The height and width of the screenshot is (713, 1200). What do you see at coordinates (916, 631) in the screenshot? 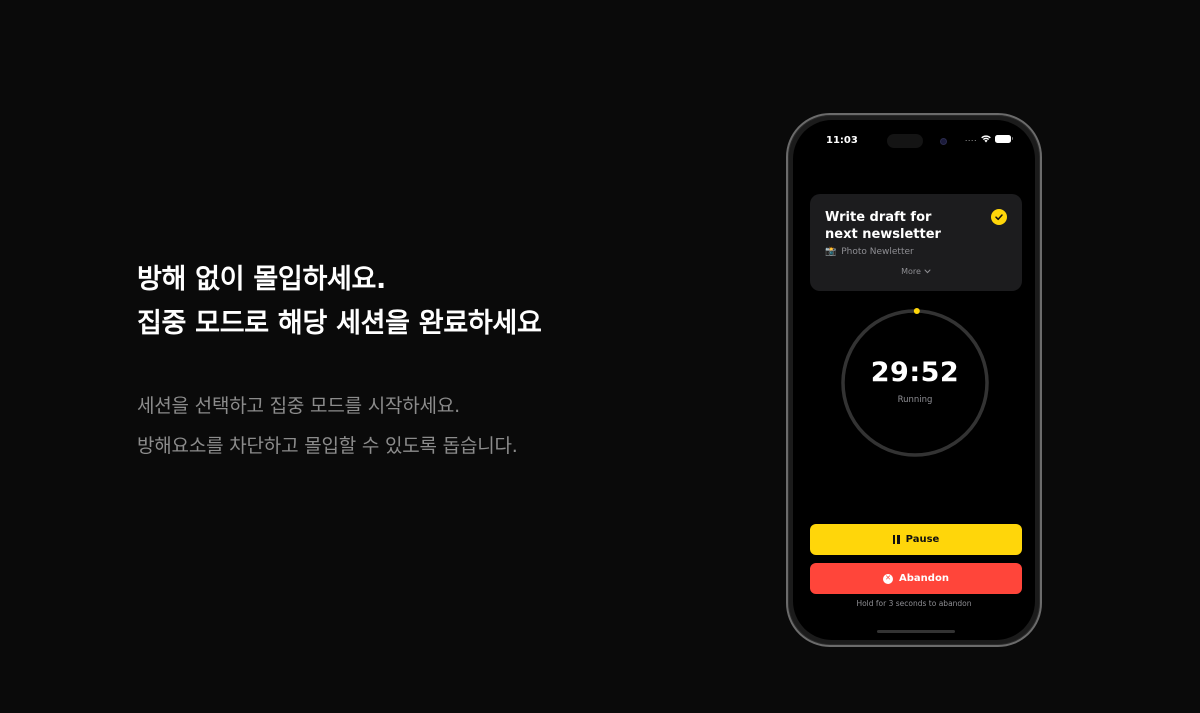
I see `home-indicator` at bounding box center [916, 631].